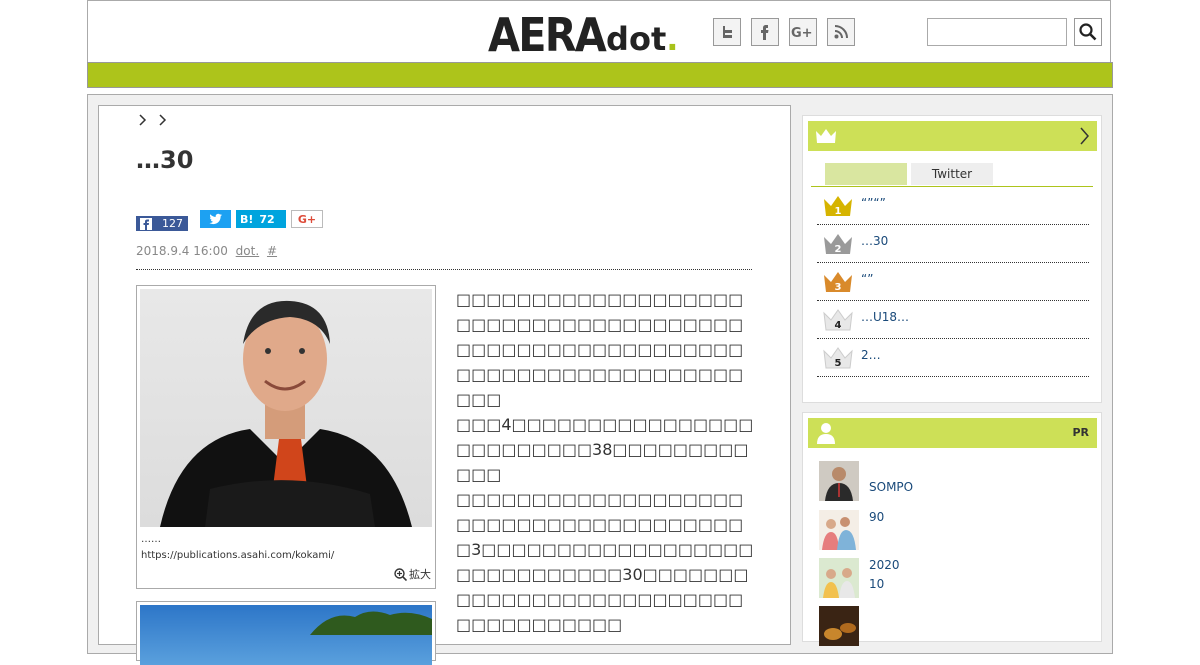 The width and height of the screenshot is (1200, 665). I want to click on pr-label: PR, so click(1080, 432).